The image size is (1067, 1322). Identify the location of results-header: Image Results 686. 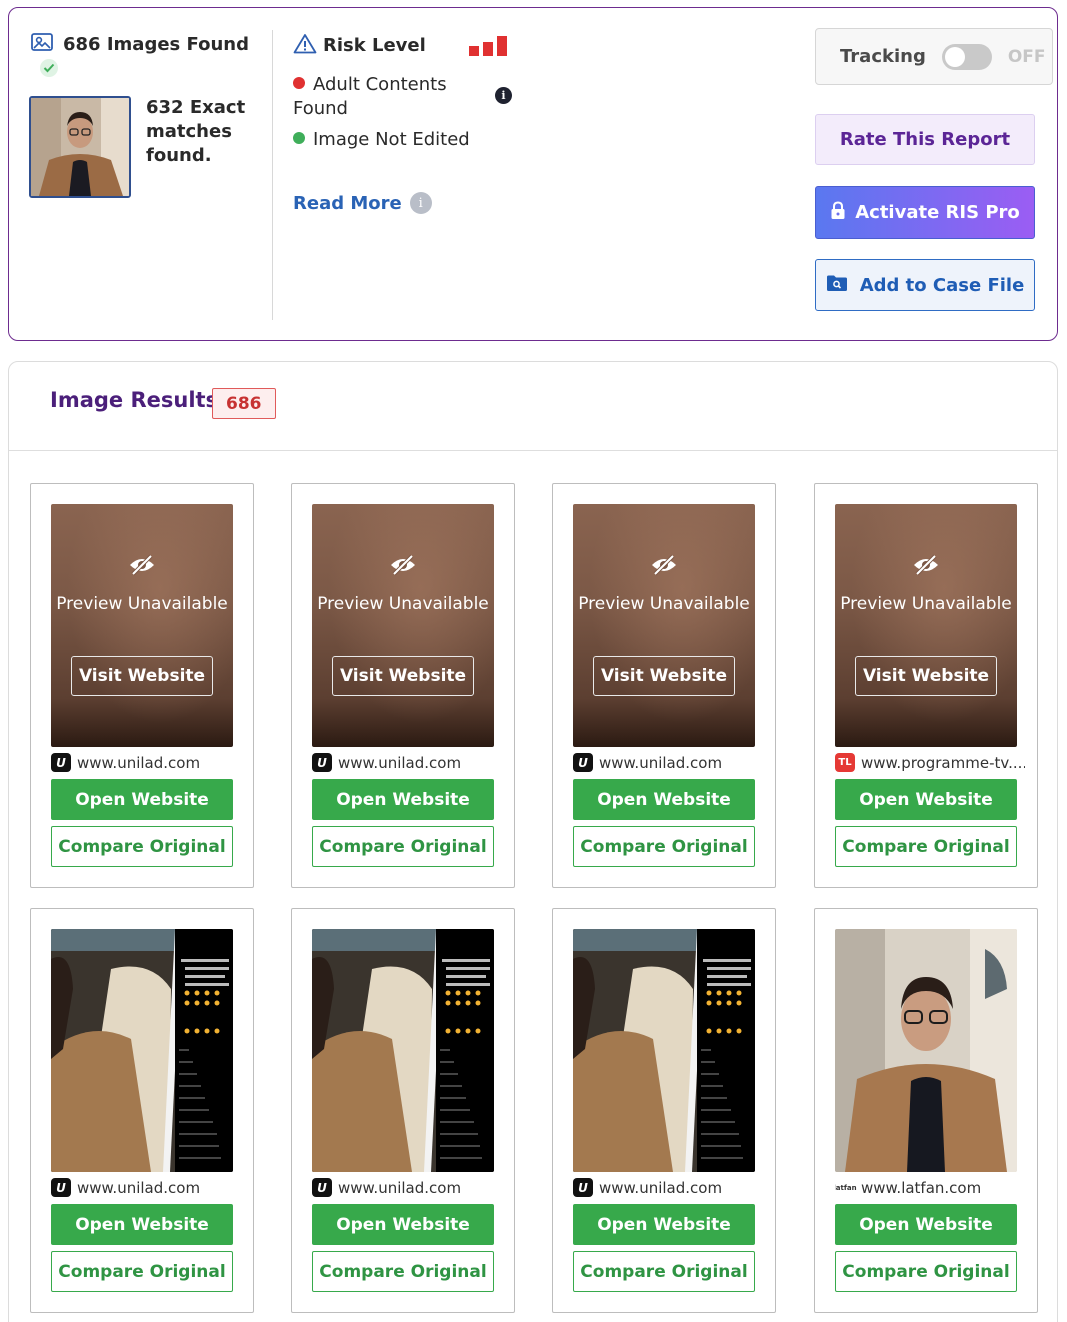
(533, 406).